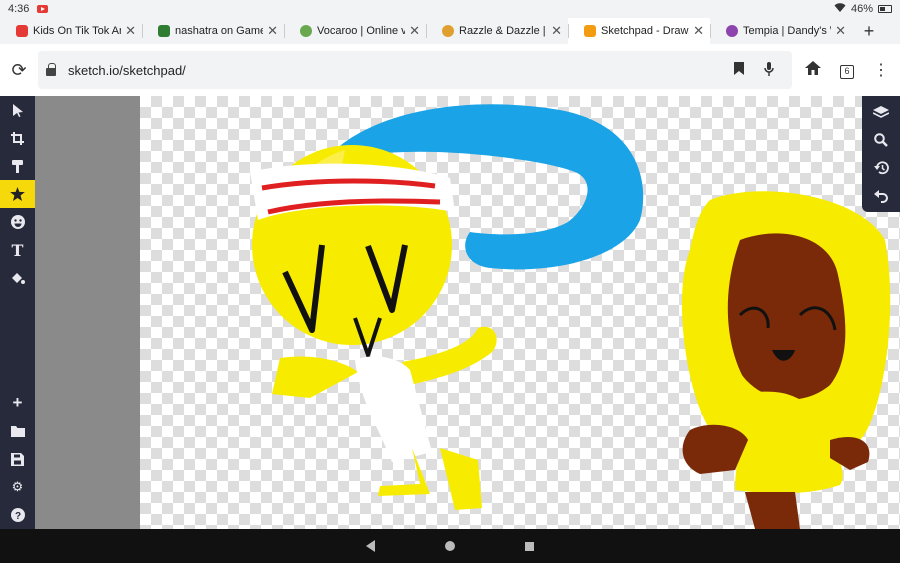  Describe the element at coordinates (840, 9) in the screenshot. I see `wifi-icon` at that location.